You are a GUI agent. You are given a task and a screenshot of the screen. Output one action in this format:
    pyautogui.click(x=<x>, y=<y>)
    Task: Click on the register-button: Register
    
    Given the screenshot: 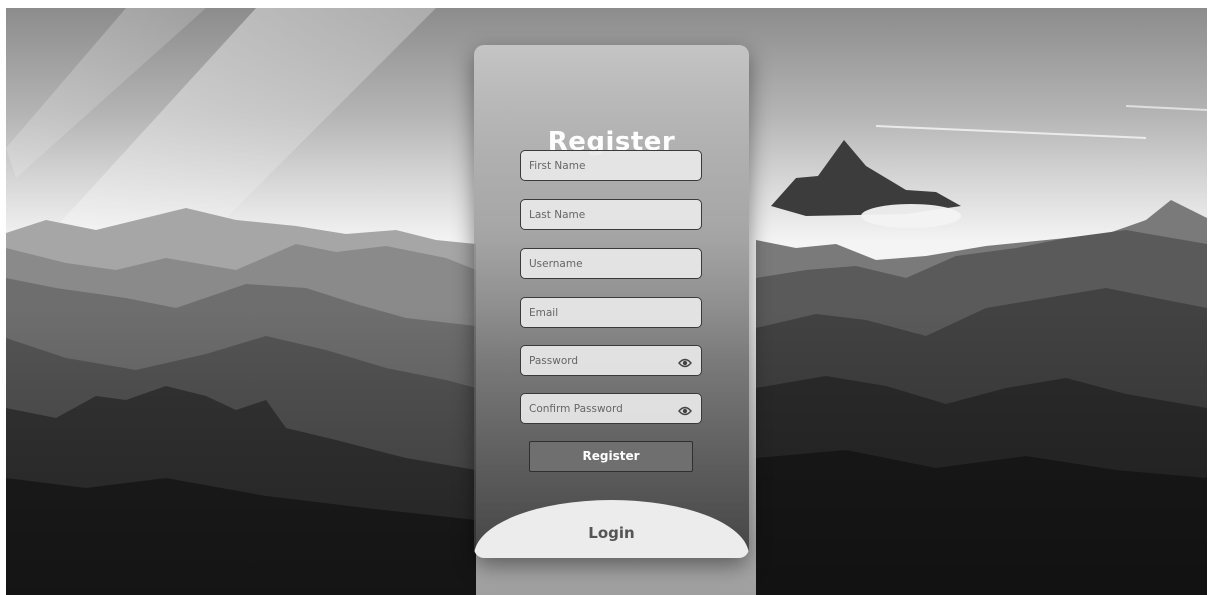 What is the action you would take?
    pyautogui.click(x=611, y=456)
    